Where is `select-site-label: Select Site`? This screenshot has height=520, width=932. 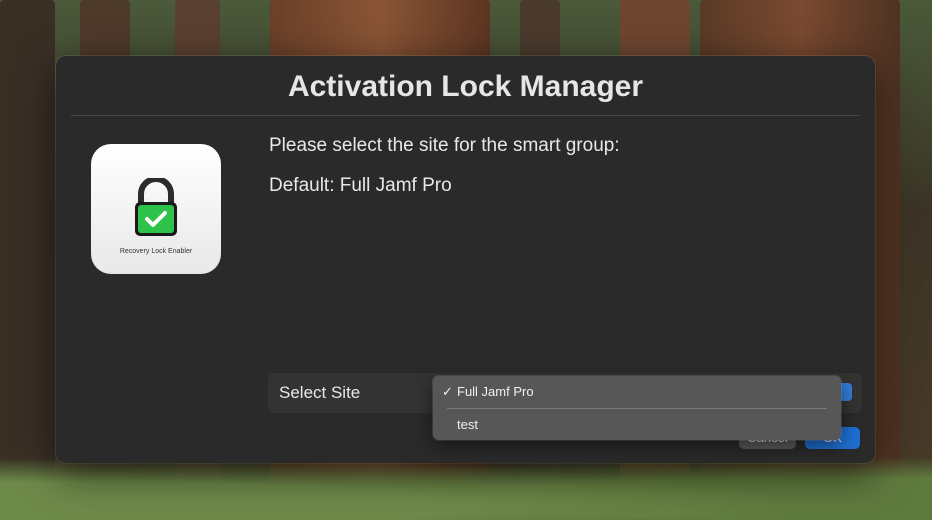 select-site-label: Select Site is located at coordinates (320, 392).